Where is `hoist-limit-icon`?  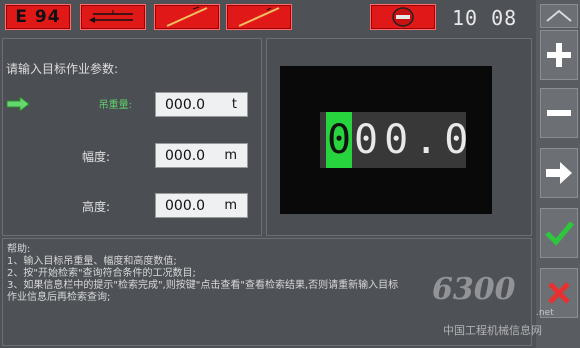 hoist-limit-icon is located at coordinates (111, 16).